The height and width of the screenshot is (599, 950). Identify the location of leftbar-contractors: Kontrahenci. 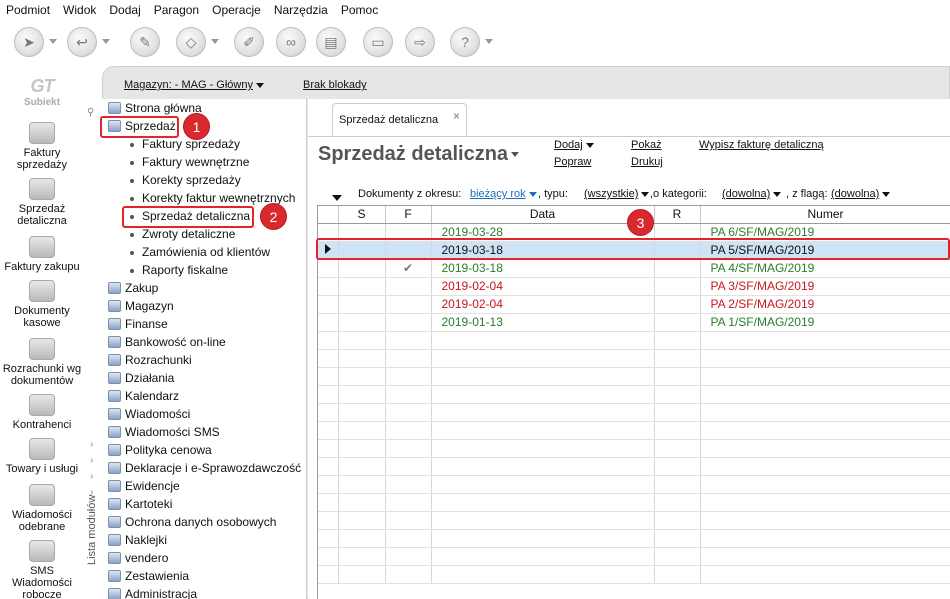
(42, 412).